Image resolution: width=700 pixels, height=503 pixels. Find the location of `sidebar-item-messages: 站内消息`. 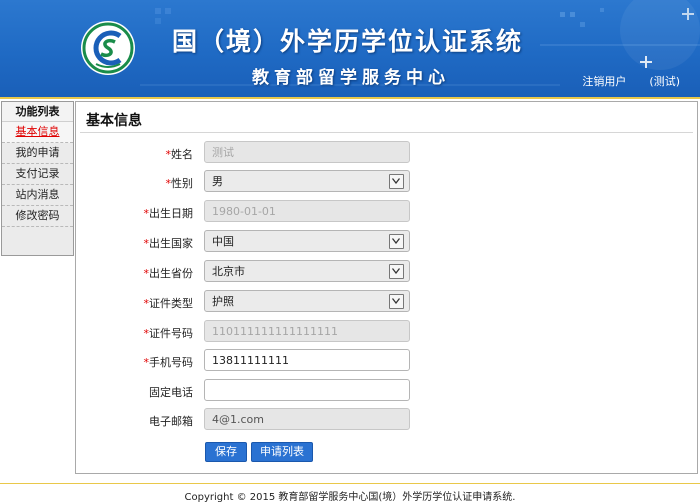

sidebar-item-messages: 站内消息 is located at coordinates (37, 195).